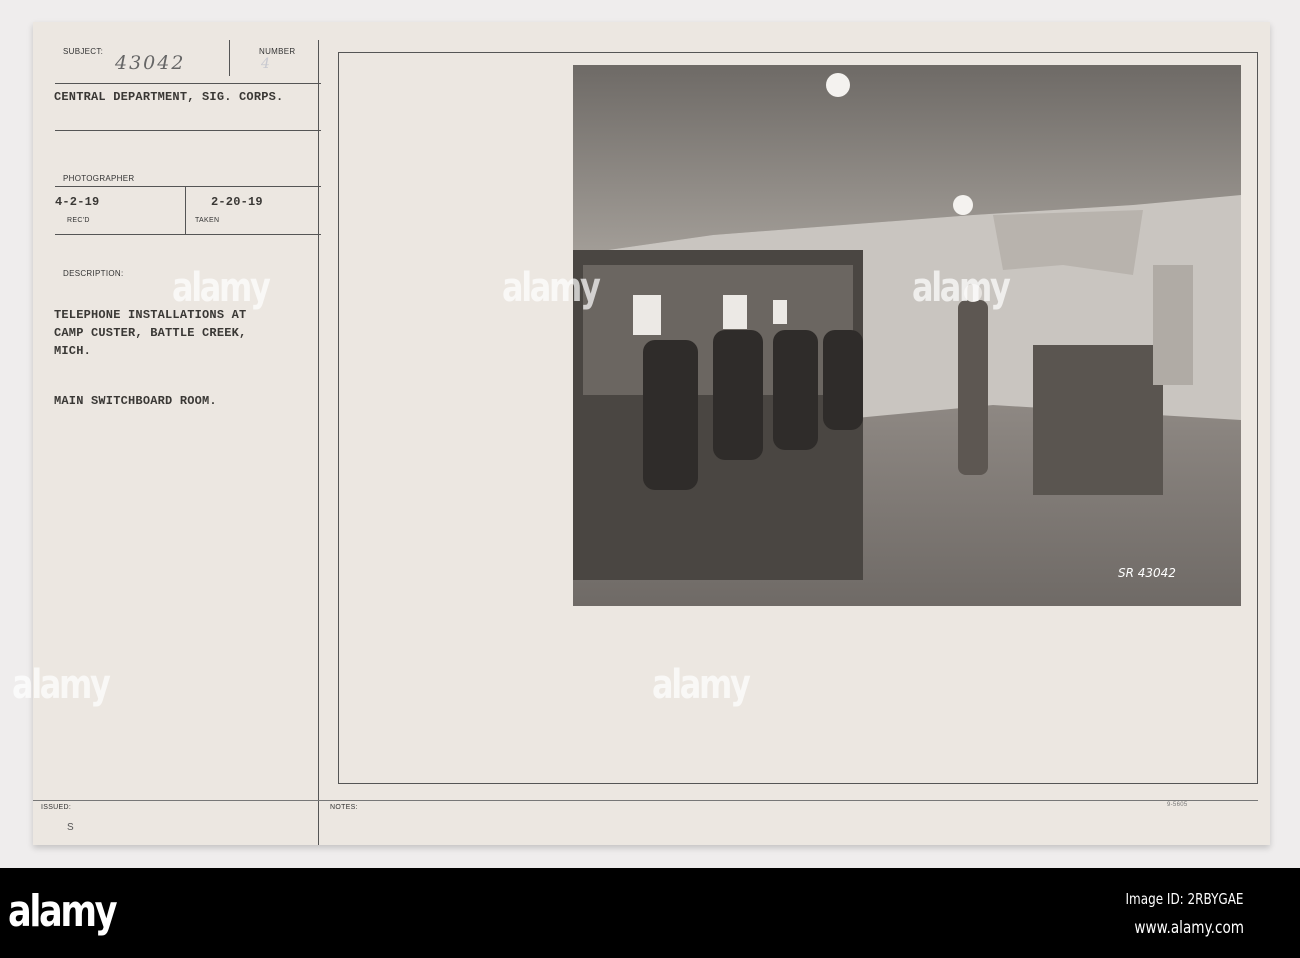  I want to click on form-number: 9-5605, so click(1177, 805).